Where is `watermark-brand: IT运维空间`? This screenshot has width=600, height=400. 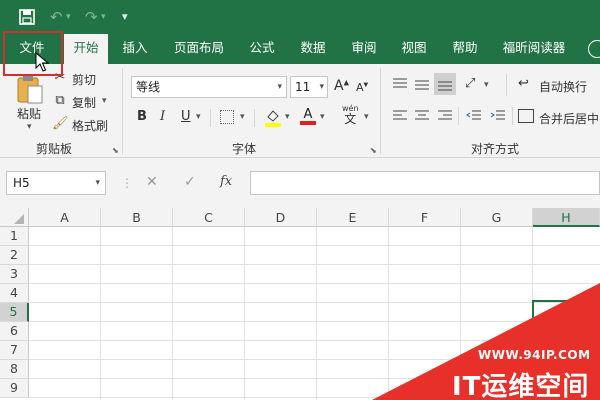
watermark-brand: IT运维空间 is located at coordinates (521, 386).